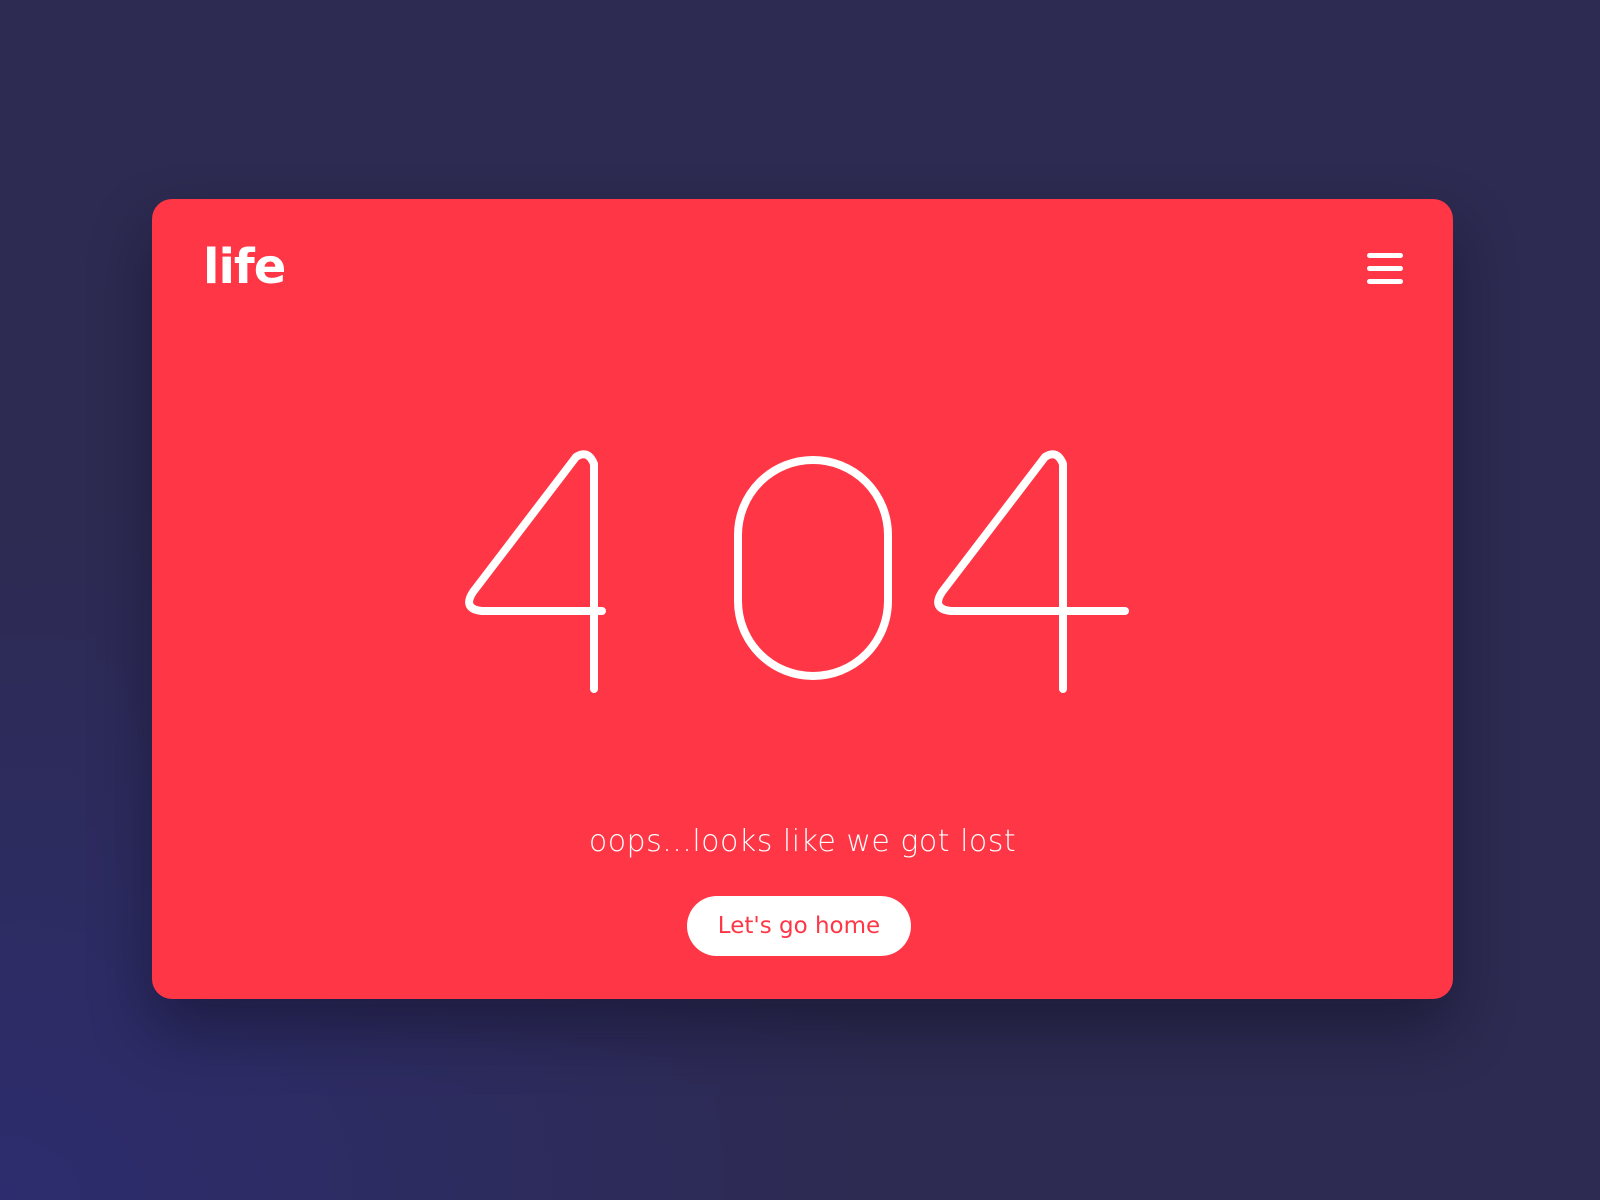 This screenshot has width=1600, height=1200. I want to click on digit-zero, so click(813, 568).